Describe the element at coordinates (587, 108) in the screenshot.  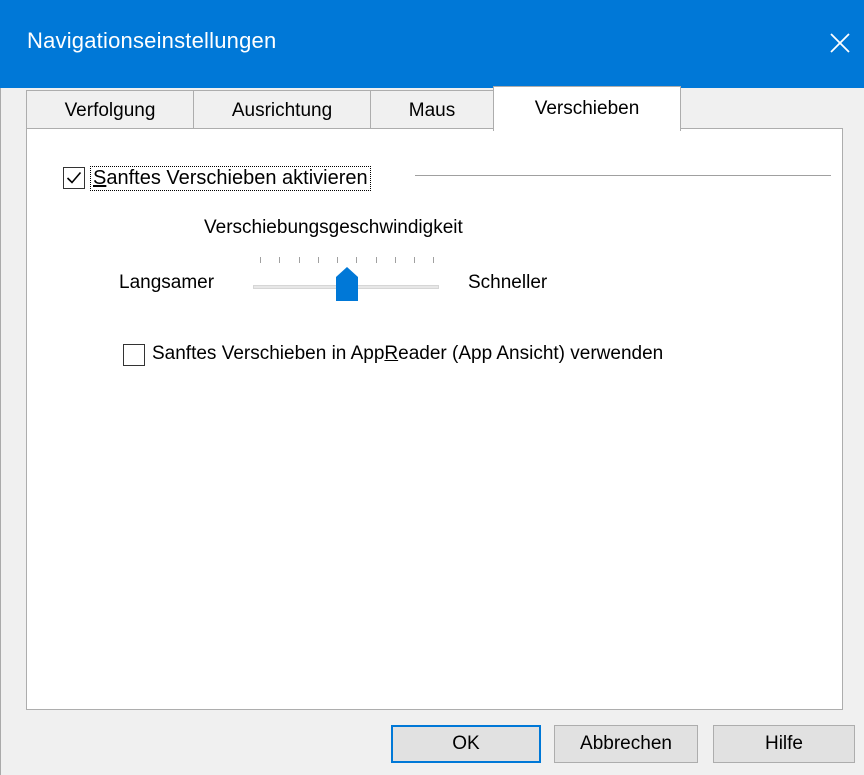
I see `tab-verschieben: Verschieben` at that location.